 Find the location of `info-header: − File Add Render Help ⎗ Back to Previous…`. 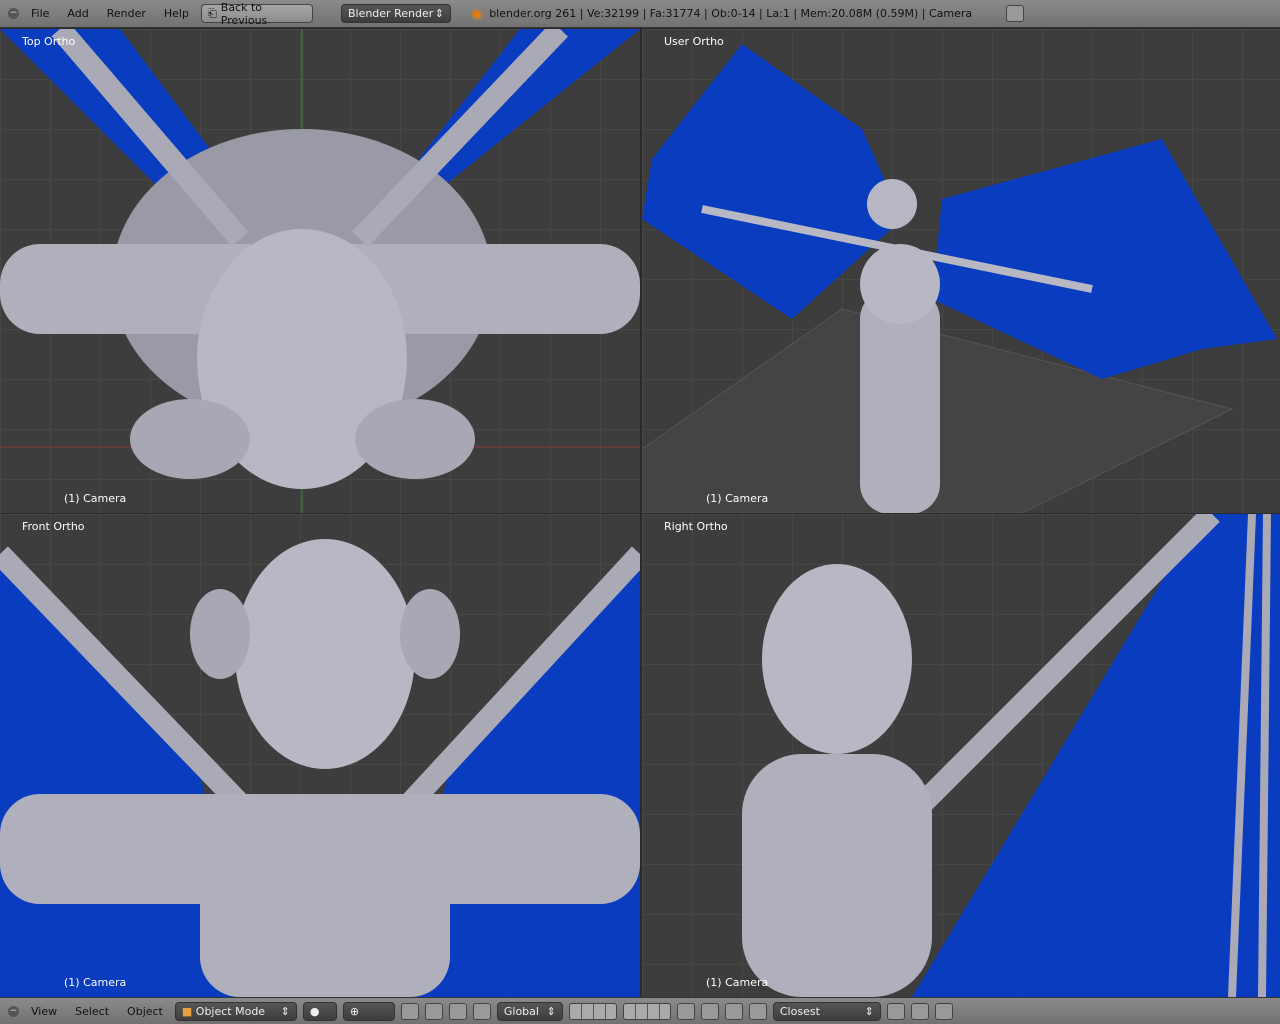

info-header: − File Add Render Help ⎗ Back to Previous… is located at coordinates (640, 14).